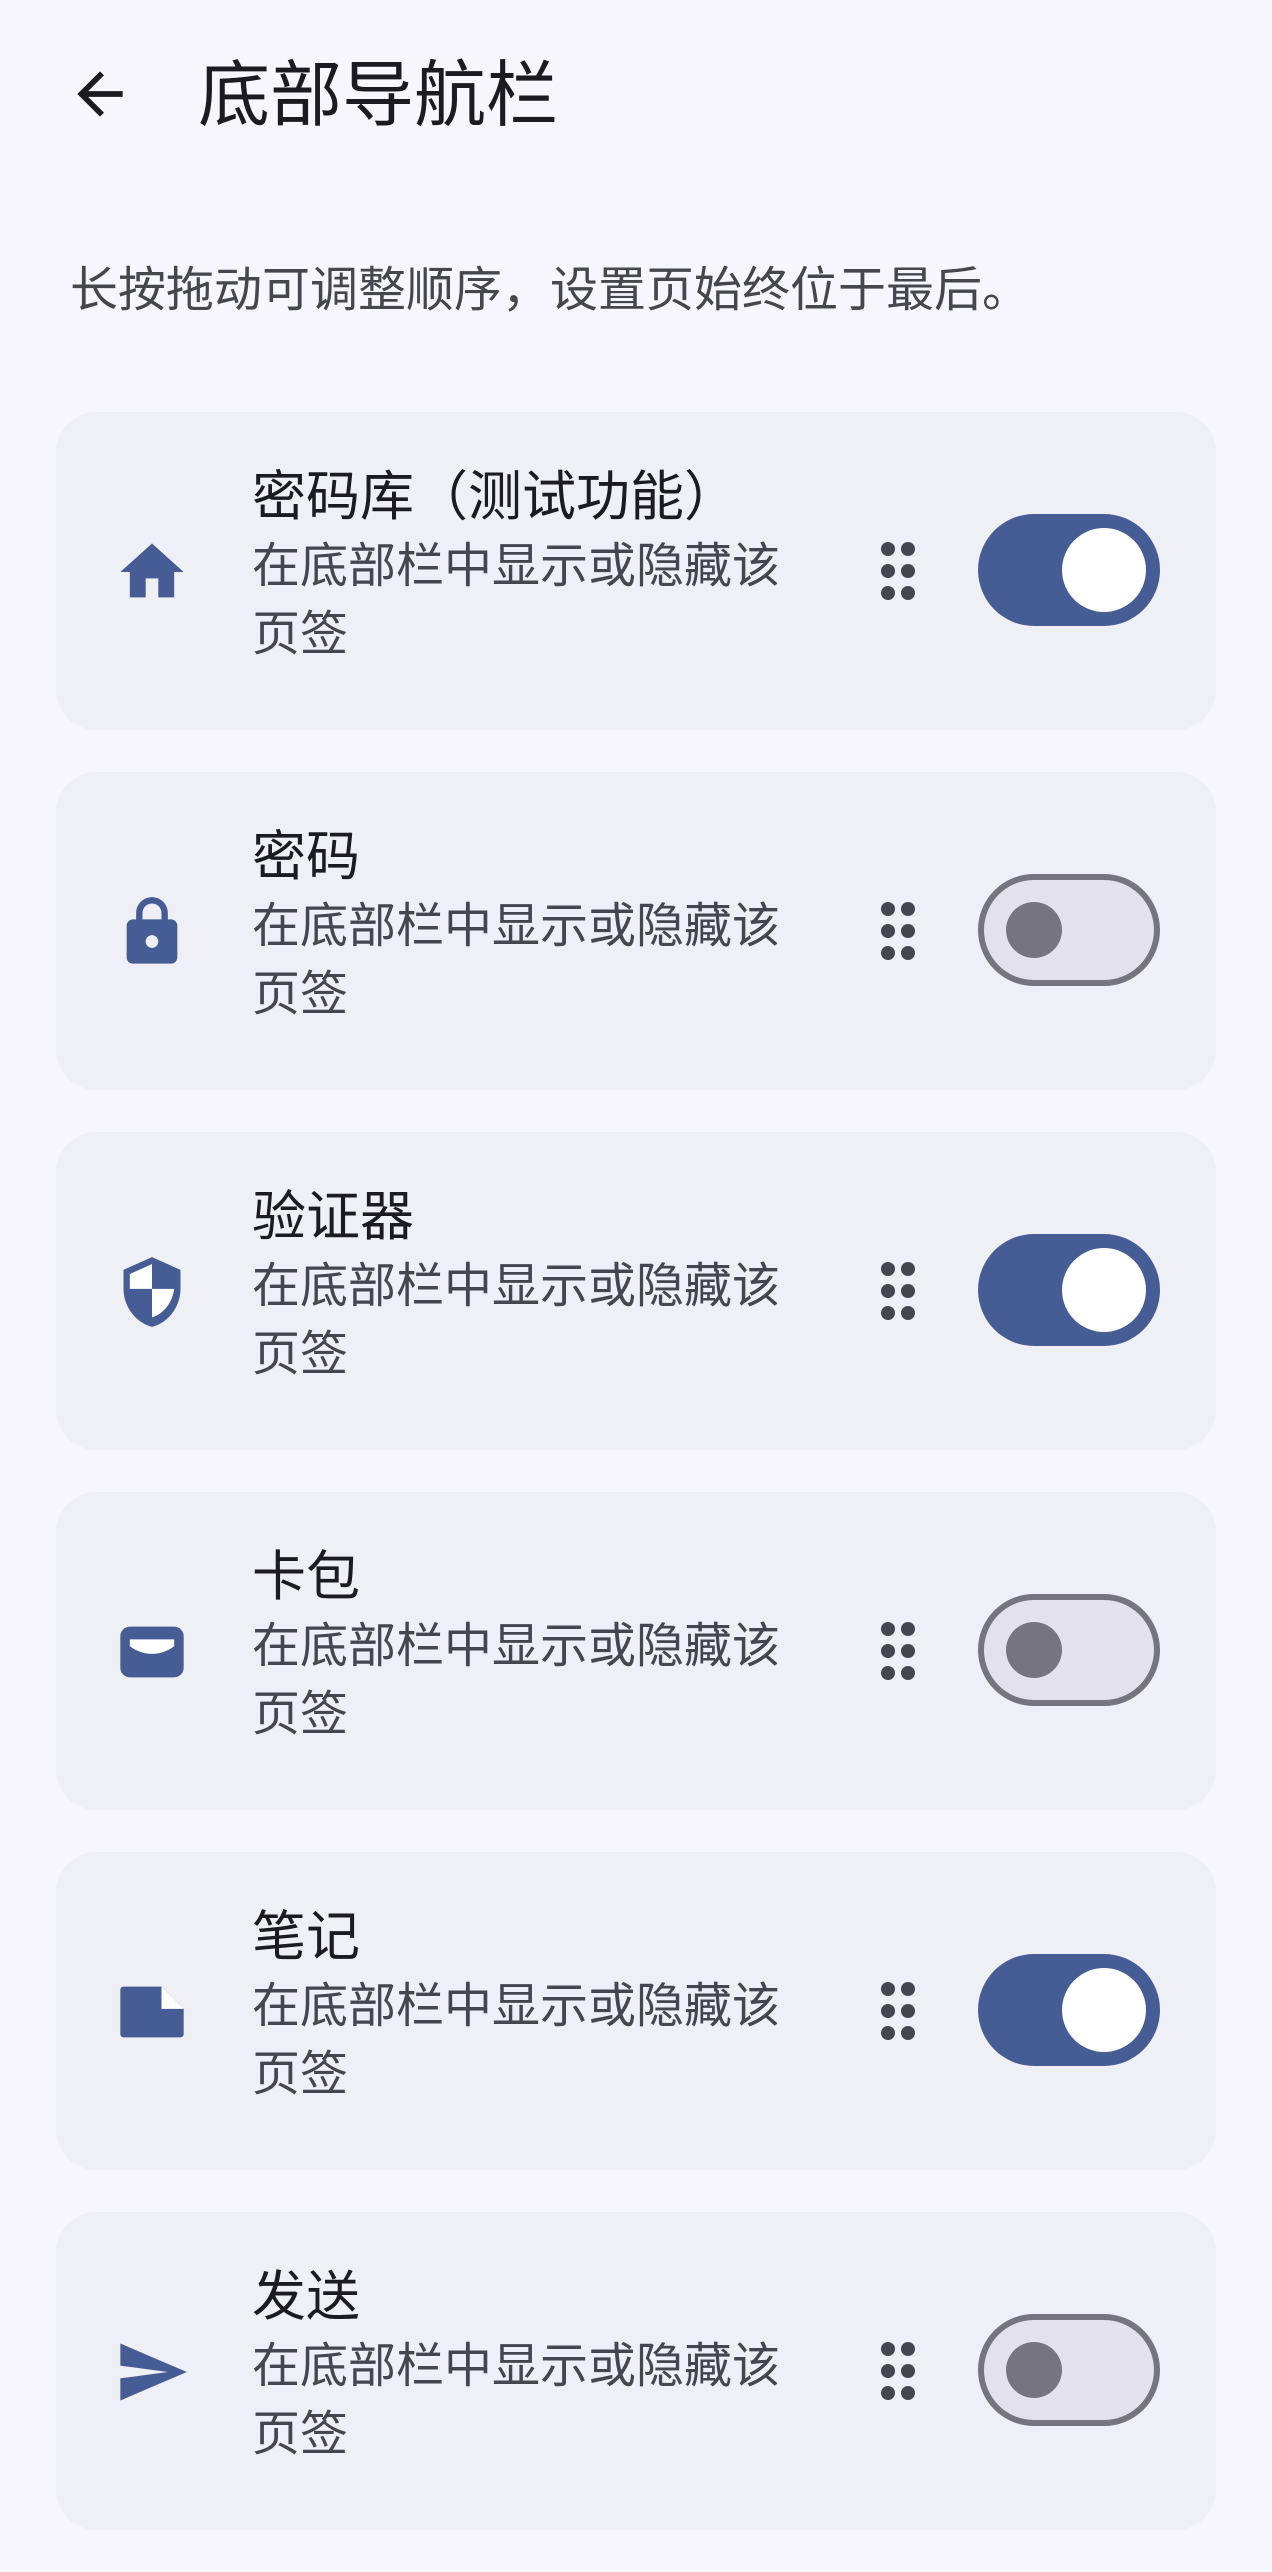  I want to click on shield-icon, so click(152, 1292).